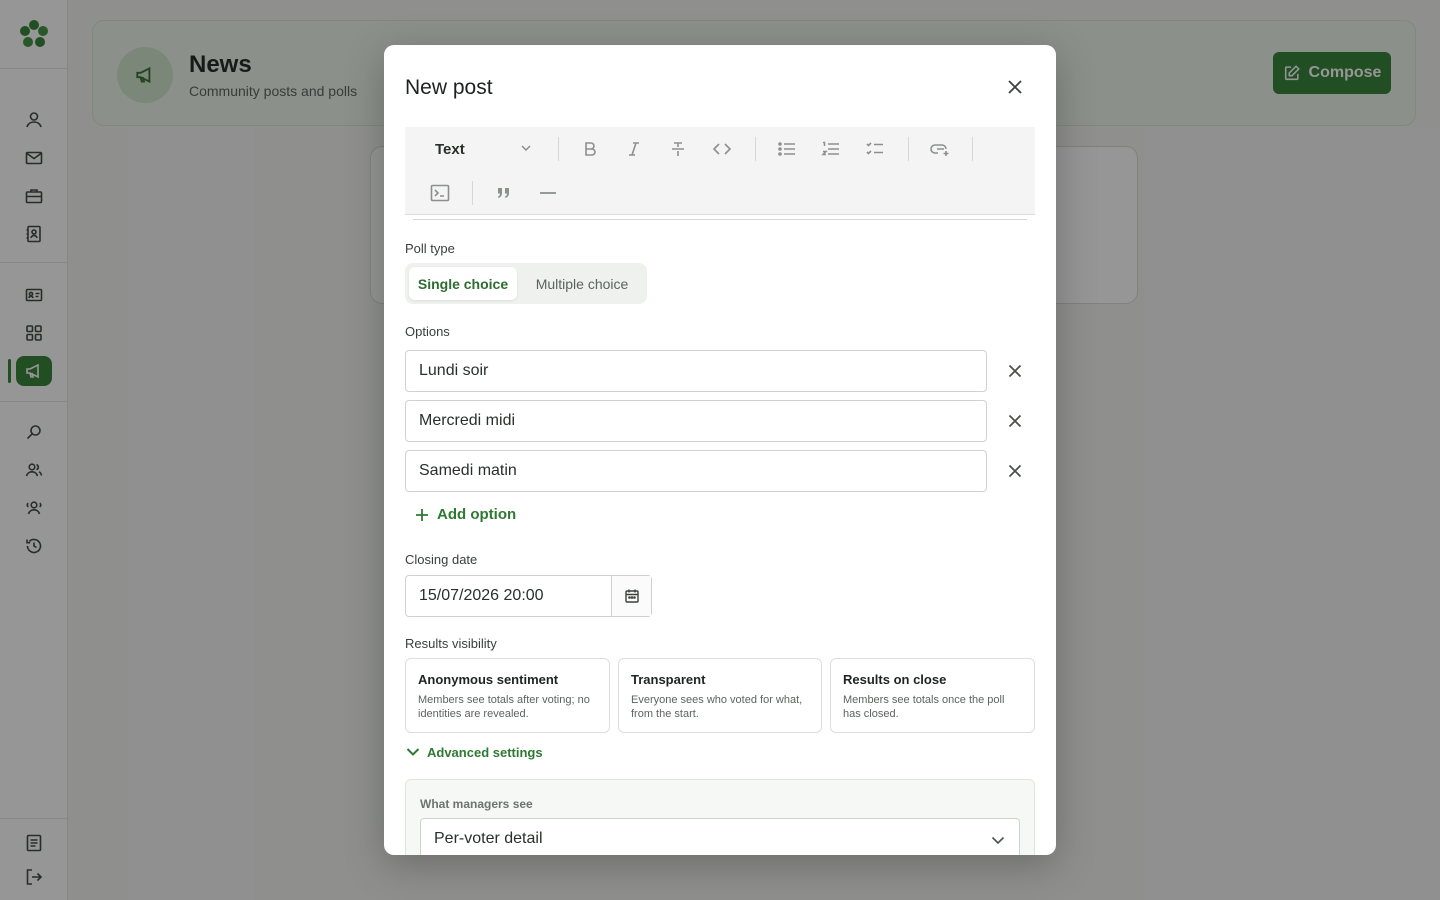 The height and width of the screenshot is (900, 1440). What do you see at coordinates (940, 149) in the screenshot?
I see `link-icon` at bounding box center [940, 149].